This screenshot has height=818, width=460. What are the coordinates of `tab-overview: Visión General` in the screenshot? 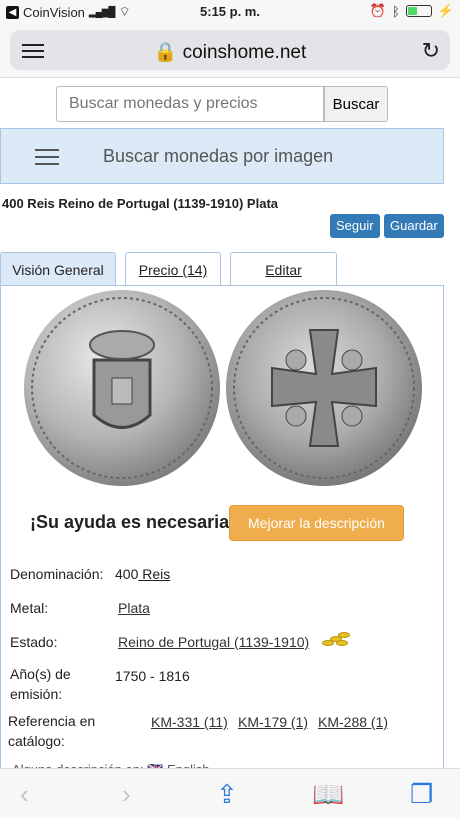 It's located at (58, 269).